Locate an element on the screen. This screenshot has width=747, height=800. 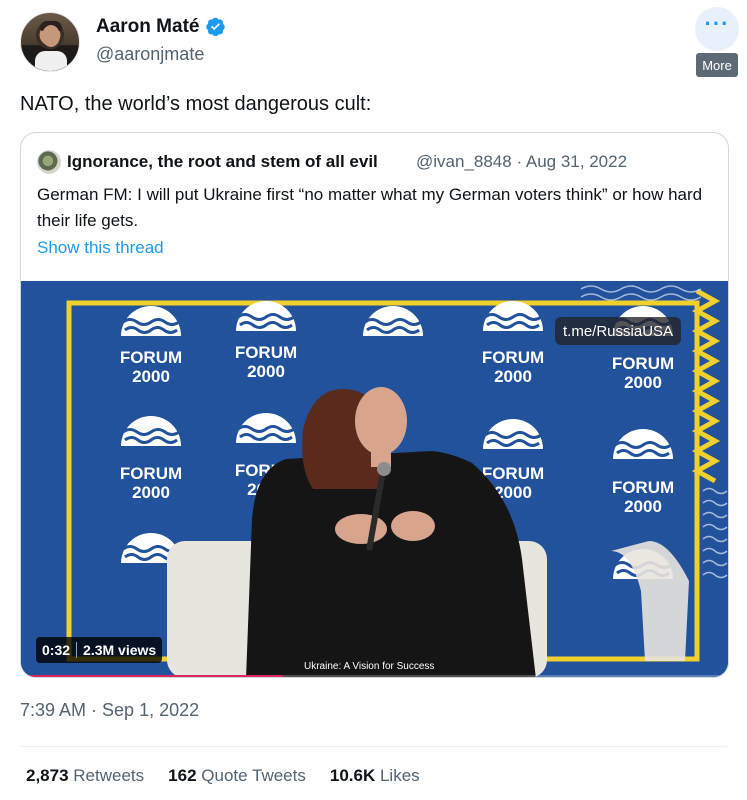
more-dots-icon: ··· is located at coordinates (717, 23).